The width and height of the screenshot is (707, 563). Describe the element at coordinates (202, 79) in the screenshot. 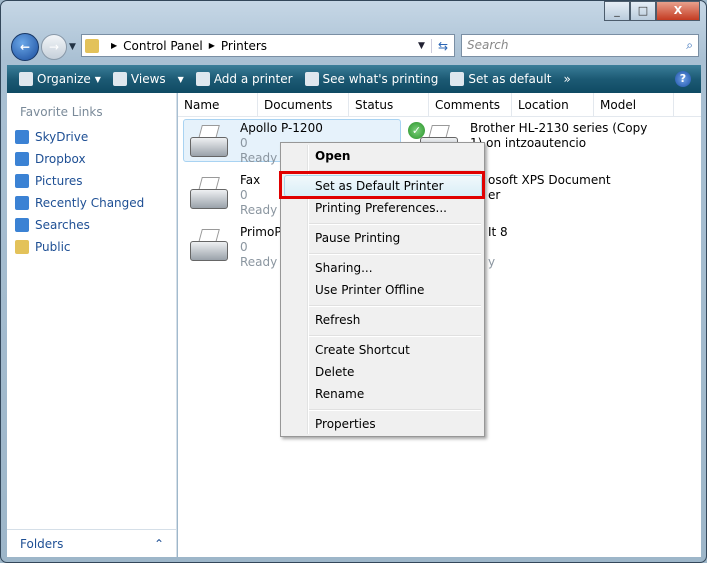

I see `add-printer-icon` at that location.